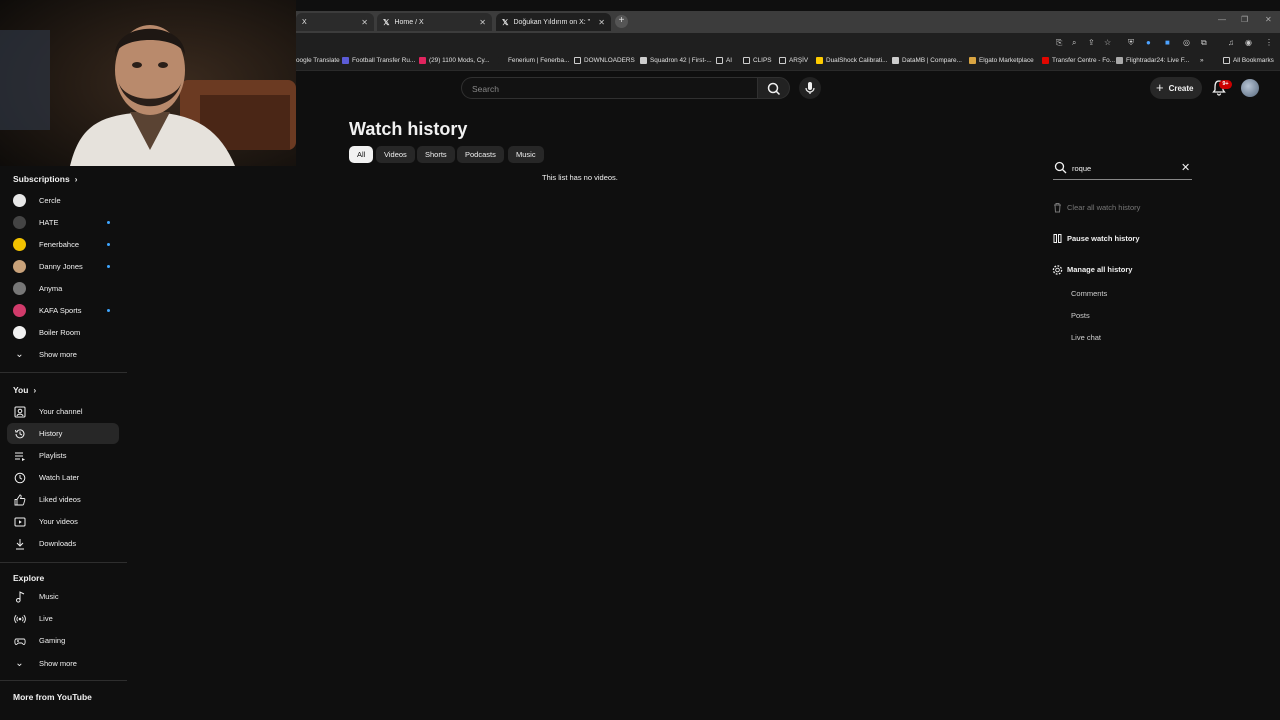 The image size is (1280, 720). I want to click on share-icon: ⇪, so click(1091, 42).